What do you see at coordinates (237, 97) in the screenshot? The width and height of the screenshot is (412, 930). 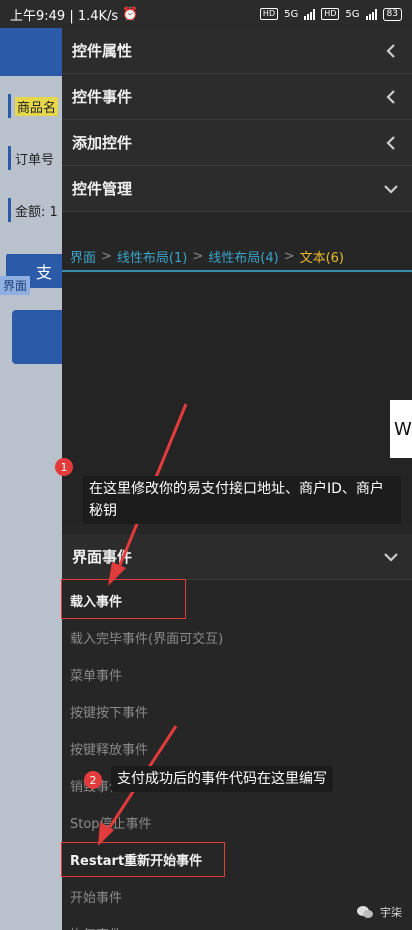 I see `section-control-events: 控件事件` at bounding box center [237, 97].